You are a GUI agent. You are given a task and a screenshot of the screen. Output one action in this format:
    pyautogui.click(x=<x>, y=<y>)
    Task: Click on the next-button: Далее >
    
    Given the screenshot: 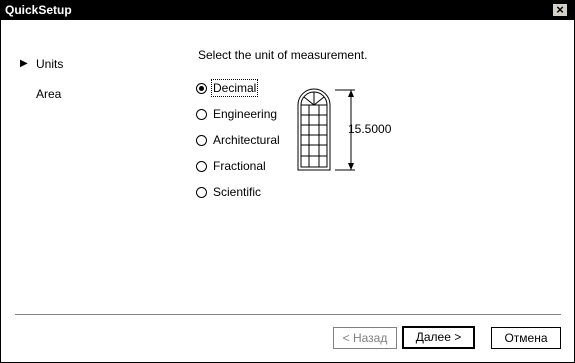 What is the action you would take?
    pyautogui.click(x=438, y=337)
    